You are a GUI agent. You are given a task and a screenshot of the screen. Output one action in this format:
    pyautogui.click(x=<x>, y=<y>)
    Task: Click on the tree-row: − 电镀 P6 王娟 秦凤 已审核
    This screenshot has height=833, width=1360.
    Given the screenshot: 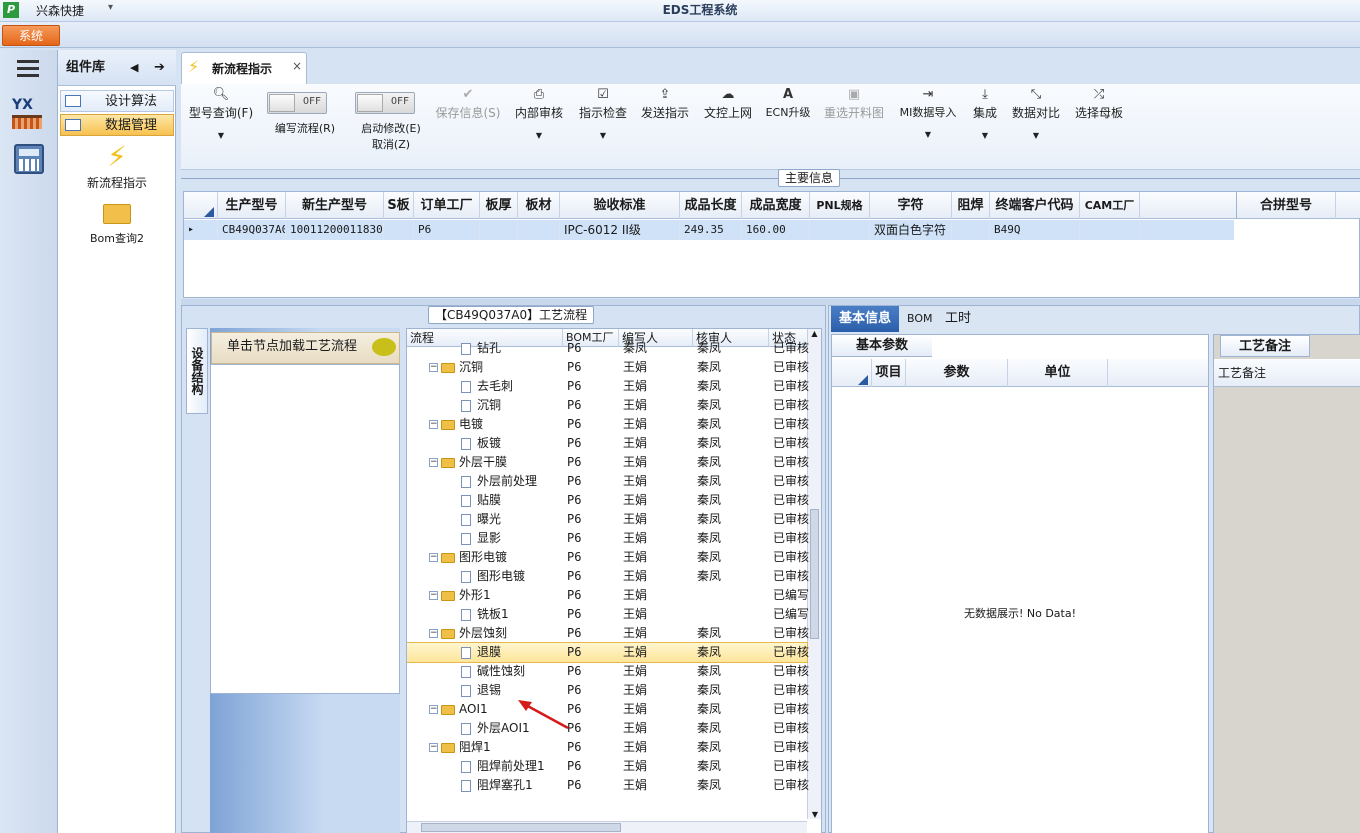 What is the action you would take?
    pyautogui.click(x=608, y=424)
    